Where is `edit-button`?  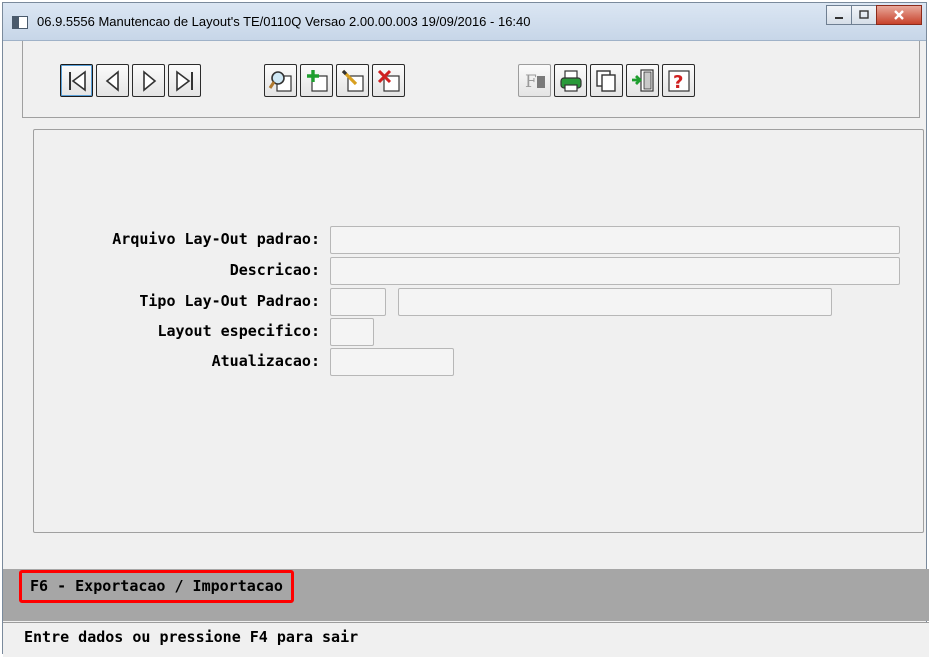 edit-button is located at coordinates (352, 80).